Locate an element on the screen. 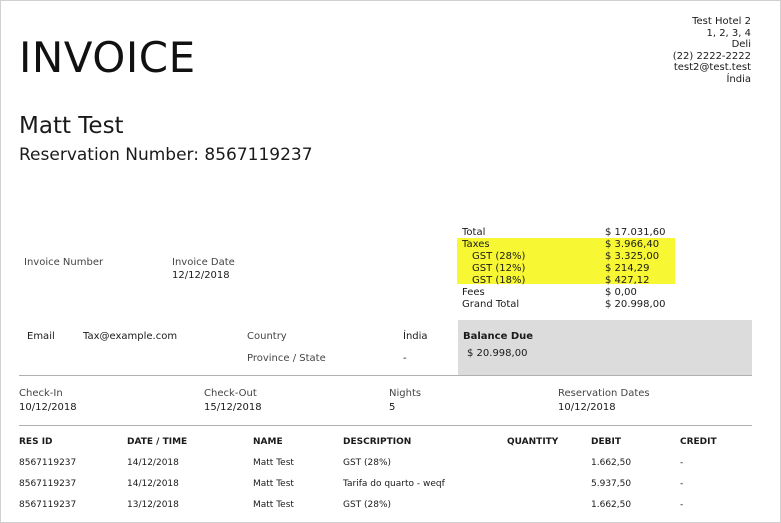 Image resolution: width=781 pixels, height=523 pixels. col-quantity: QUANTITY is located at coordinates (533, 442).